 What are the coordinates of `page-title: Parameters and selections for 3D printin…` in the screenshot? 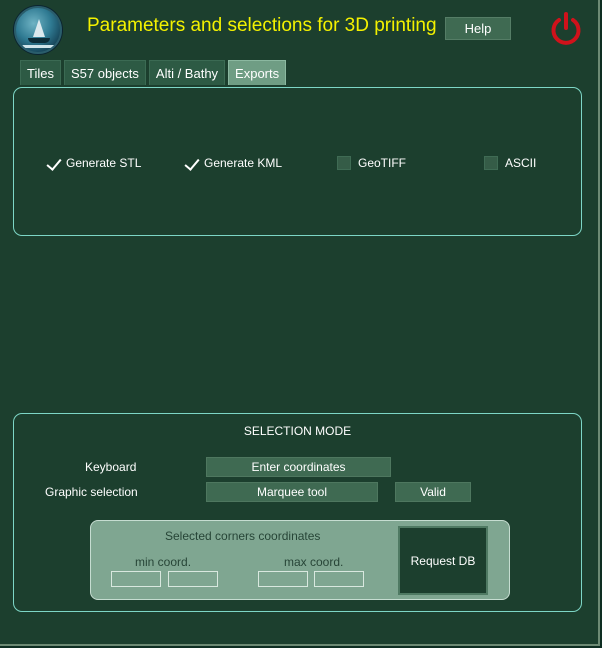 It's located at (262, 25).